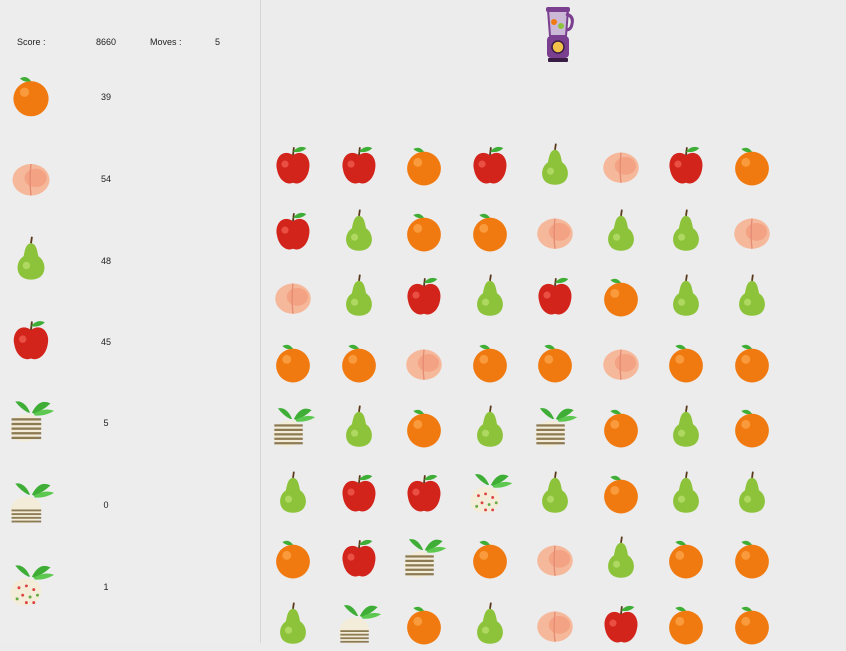 Image resolution: width=846 pixels, height=651 pixels. Describe the element at coordinates (31, 421) in the screenshot. I see `turnip-striped-icon` at that location.